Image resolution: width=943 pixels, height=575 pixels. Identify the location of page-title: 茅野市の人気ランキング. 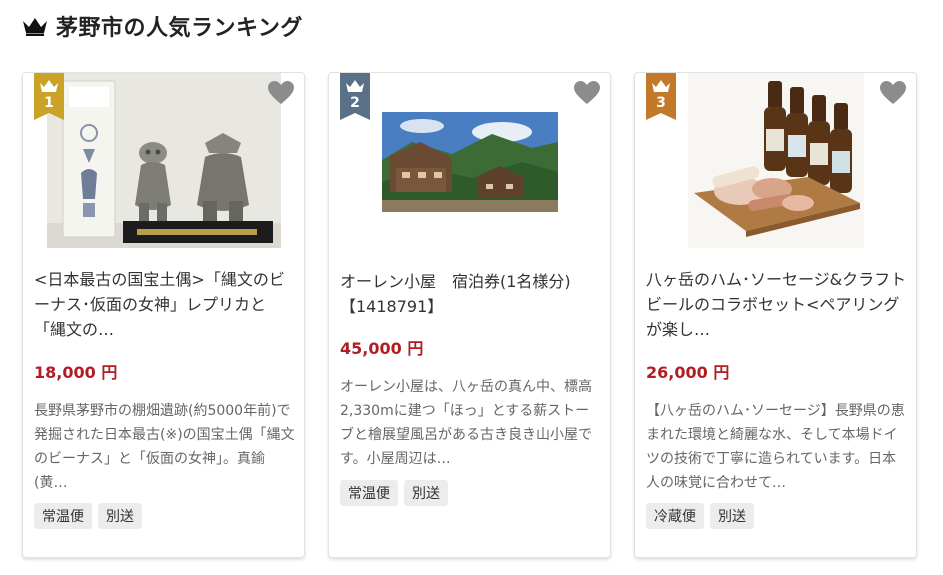
(179, 28).